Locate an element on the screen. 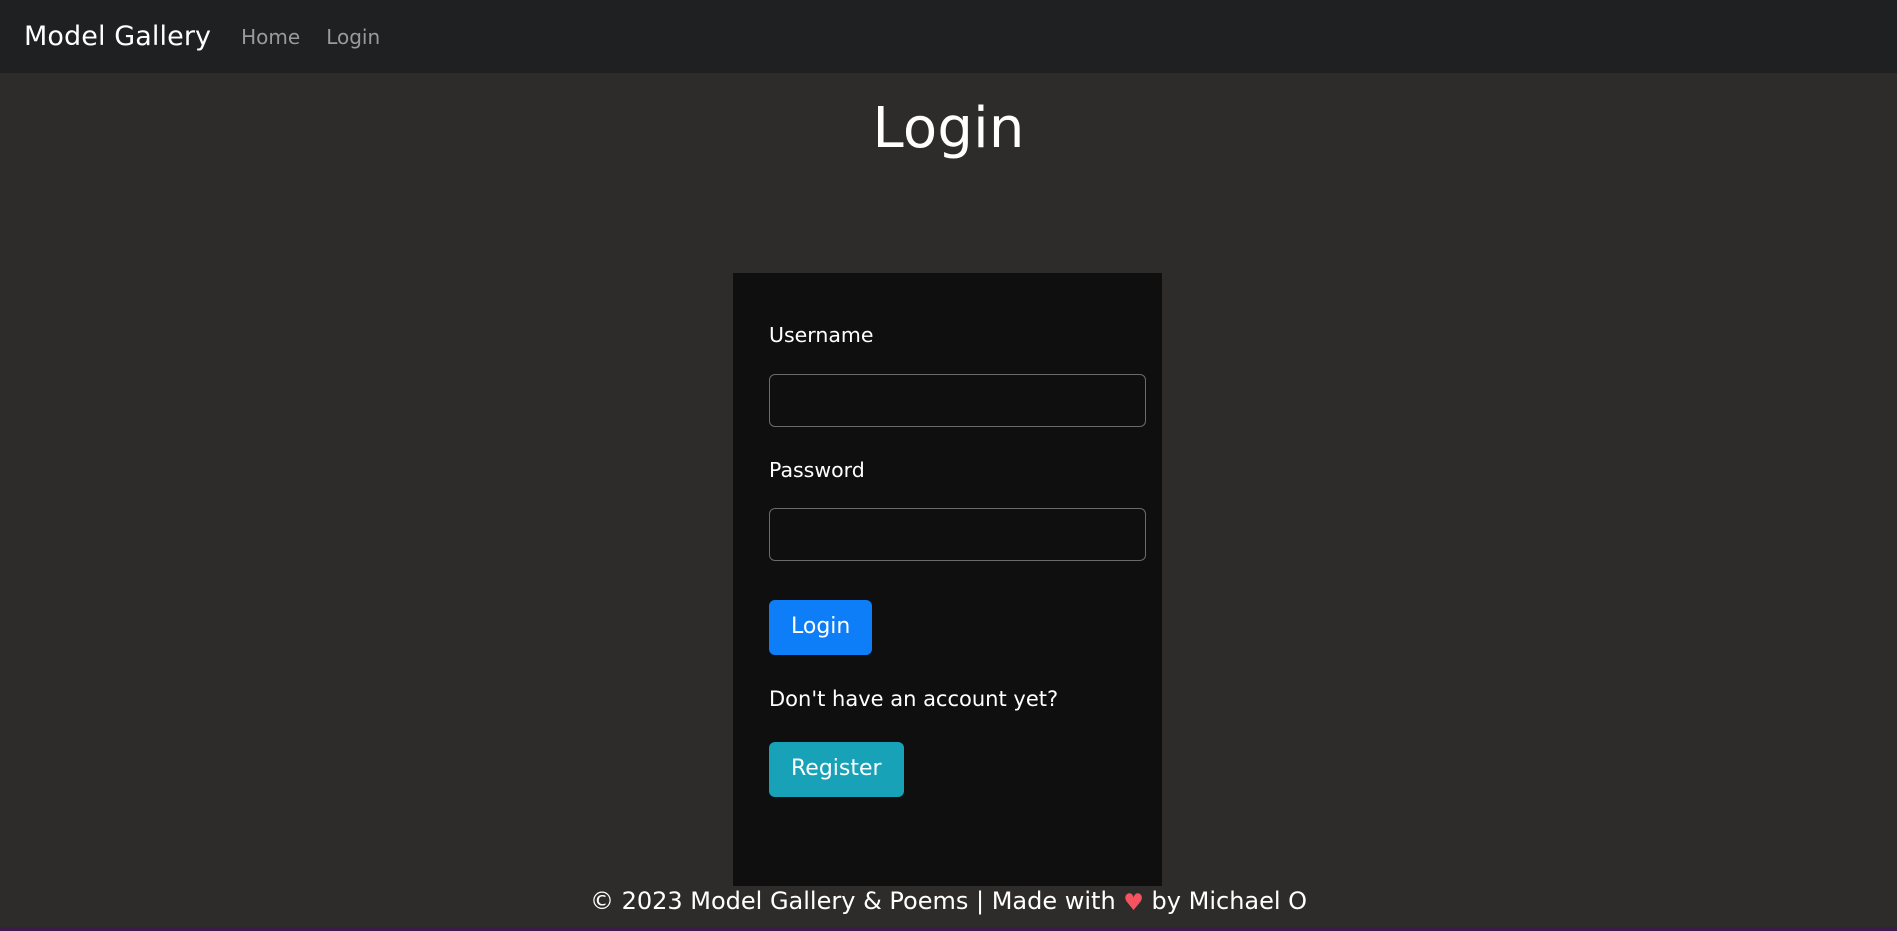 This screenshot has width=1897, height=931. signup-prompt: Don't have an account yet? is located at coordinates (914, 699).